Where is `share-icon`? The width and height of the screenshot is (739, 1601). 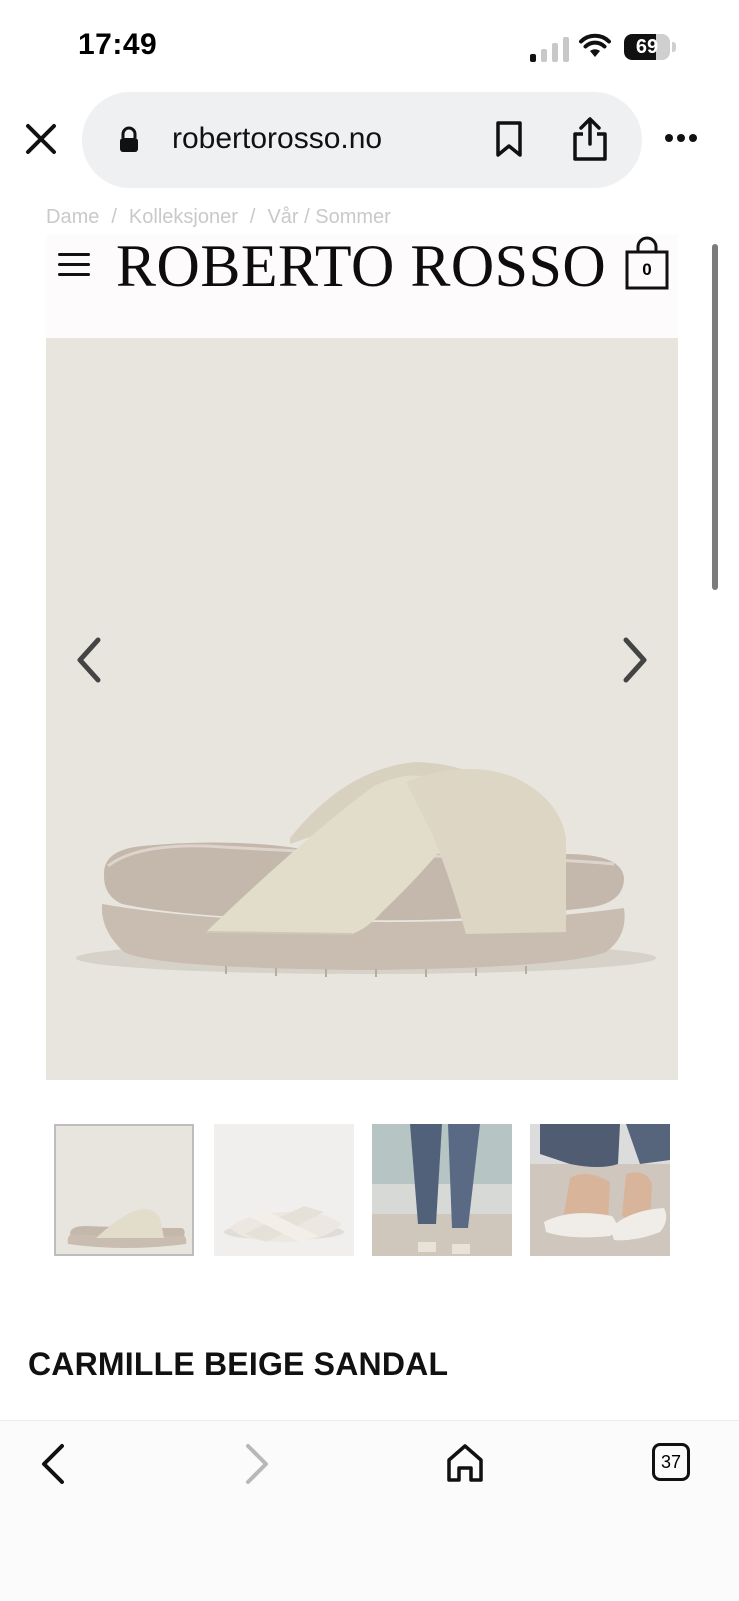
share-icon is located at coordinates (590, 139).